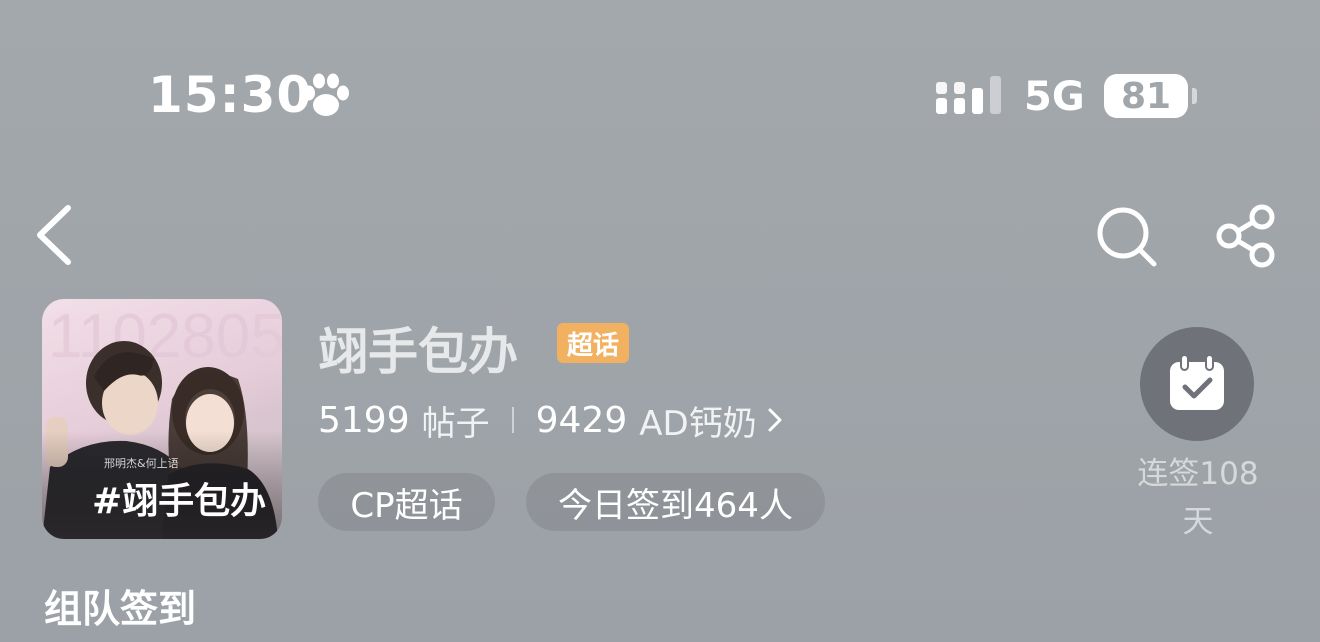 This screenshot has width=1320, height=642. I want to click on chevron-left-icon, so click(54, 235).